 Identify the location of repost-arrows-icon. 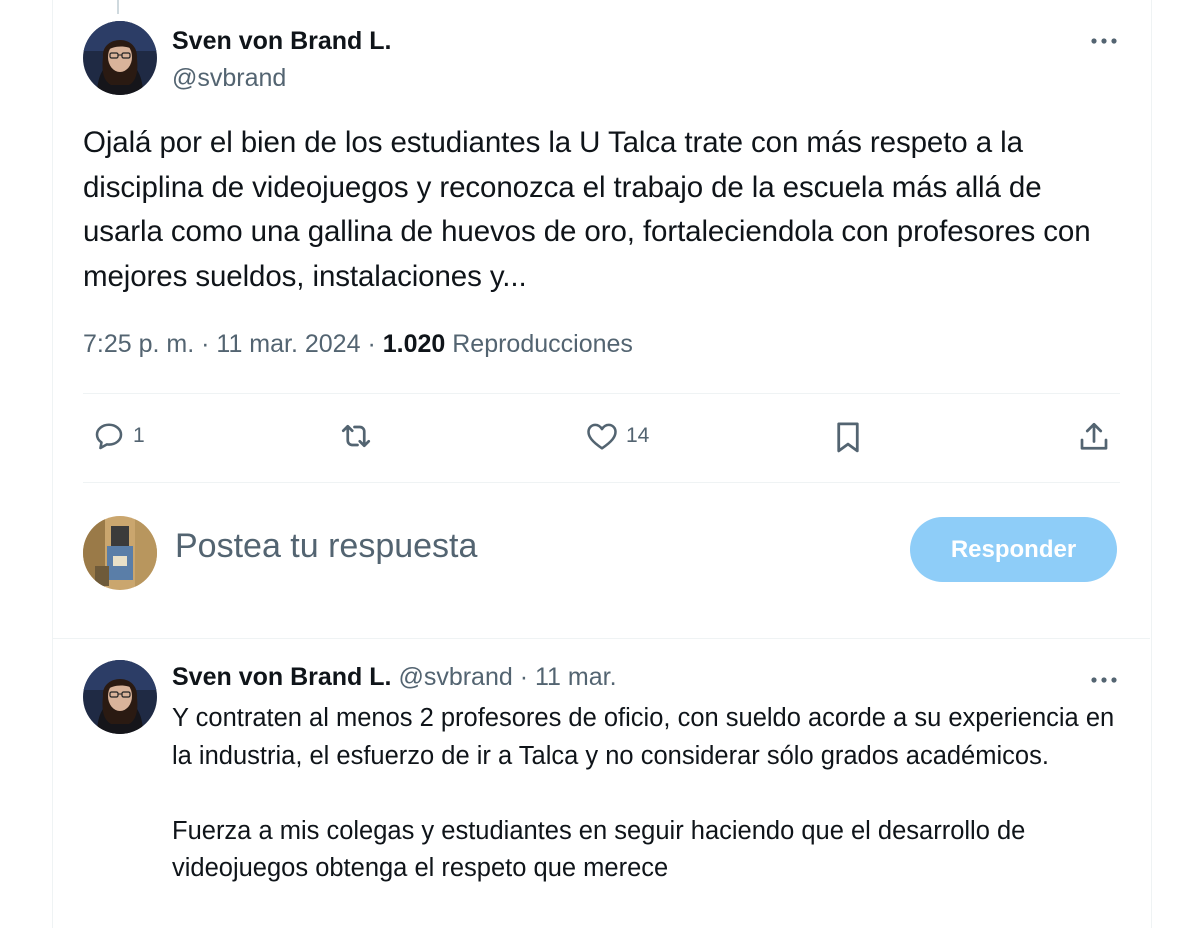
(356, 436).